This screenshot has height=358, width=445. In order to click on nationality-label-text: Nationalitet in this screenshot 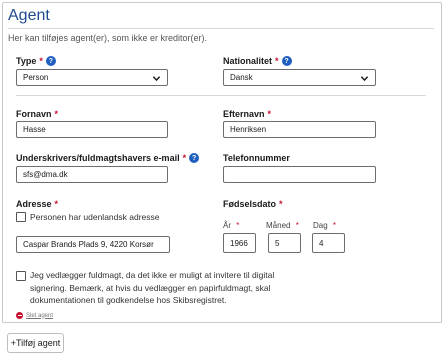, I will do `click(248, 61)`.